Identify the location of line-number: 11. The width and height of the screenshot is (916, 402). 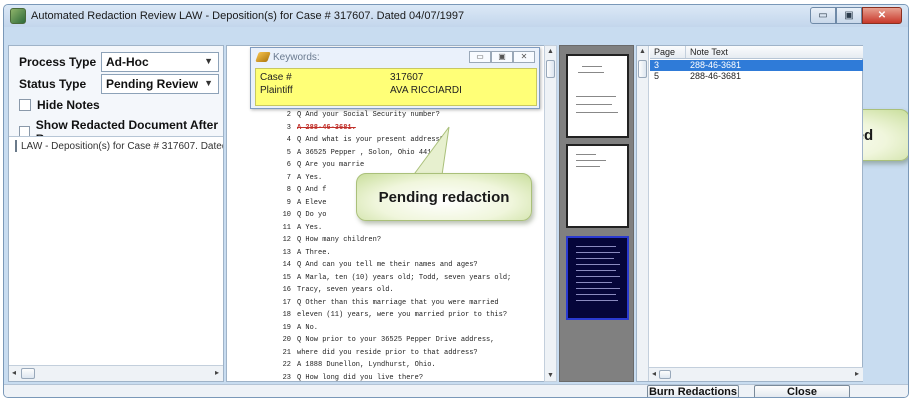
(286, 227).